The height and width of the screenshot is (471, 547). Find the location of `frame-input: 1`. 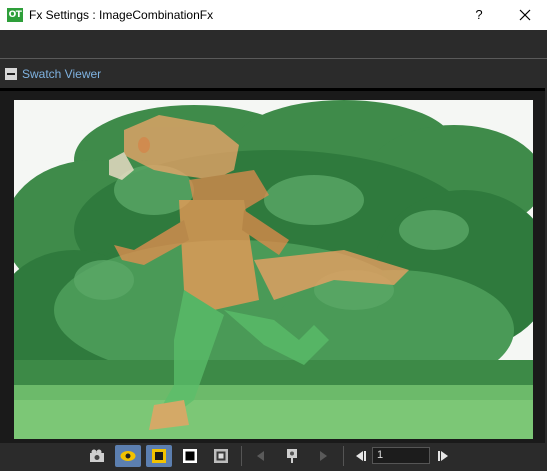

frame-input: 1 is located at coordinates (401, 455).